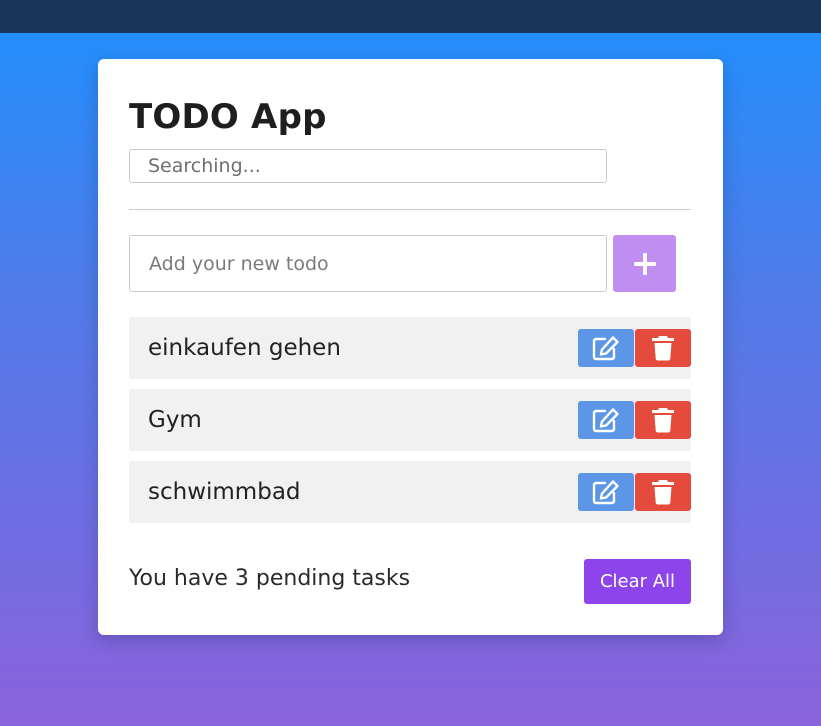 The width and height of the screenshot is (821, 726). Describe the element at coordinates (410, 209) in the screenshot. I see `divider` at that location.